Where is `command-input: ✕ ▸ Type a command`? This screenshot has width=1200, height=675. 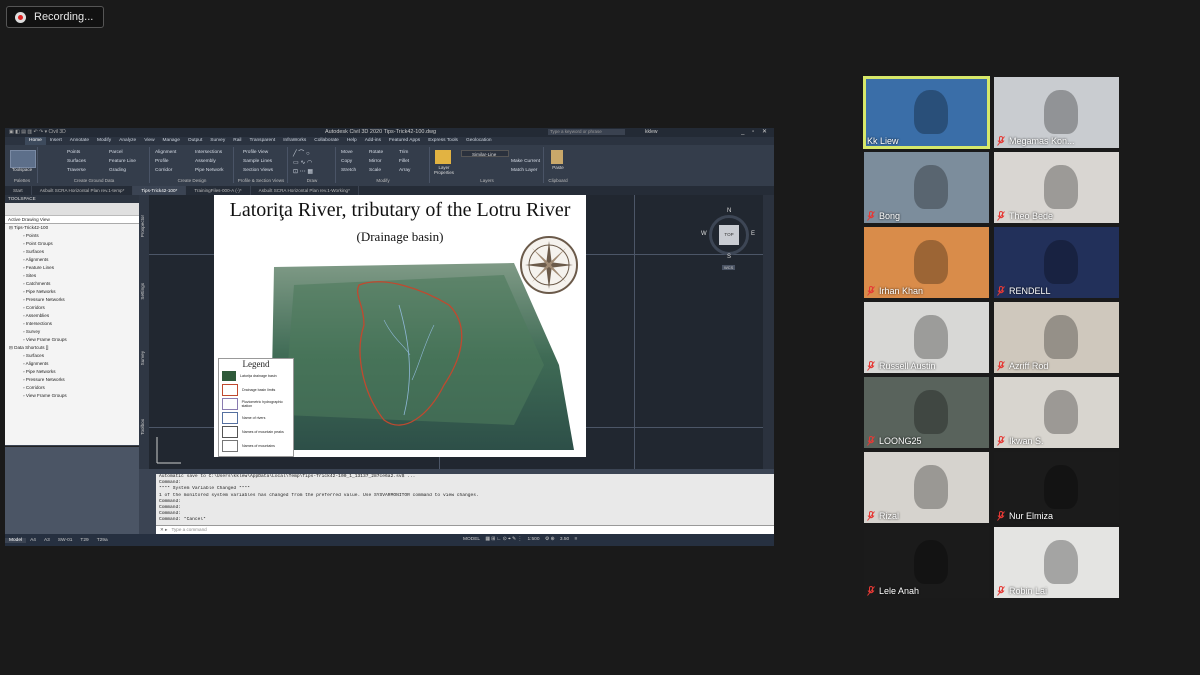 command-input: ✕ ▸ Type a command is located at coordinates (465, 529).